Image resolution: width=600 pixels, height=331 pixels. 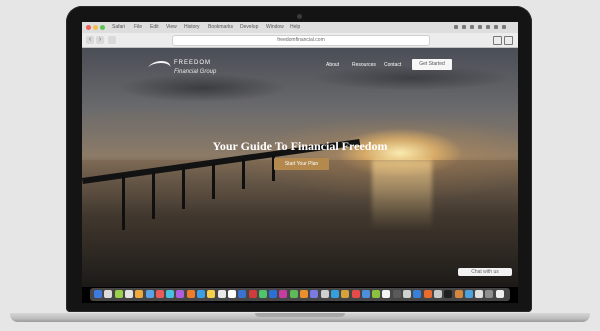 What do you see at coordinates (472, 27) in the screenshot?
I see `volume-icon` at bounding box center [472, 27].